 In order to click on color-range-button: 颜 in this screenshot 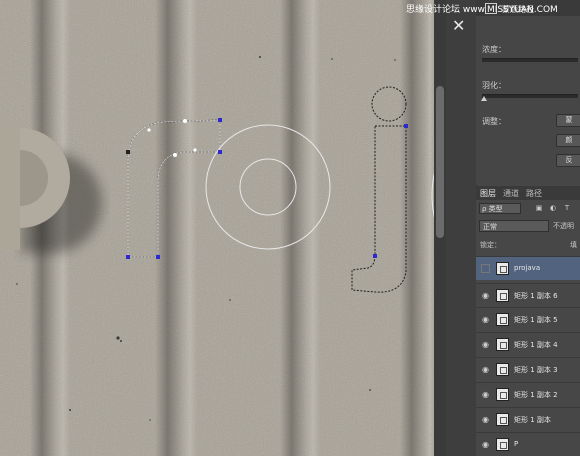, I will do `click(568, 140)`.